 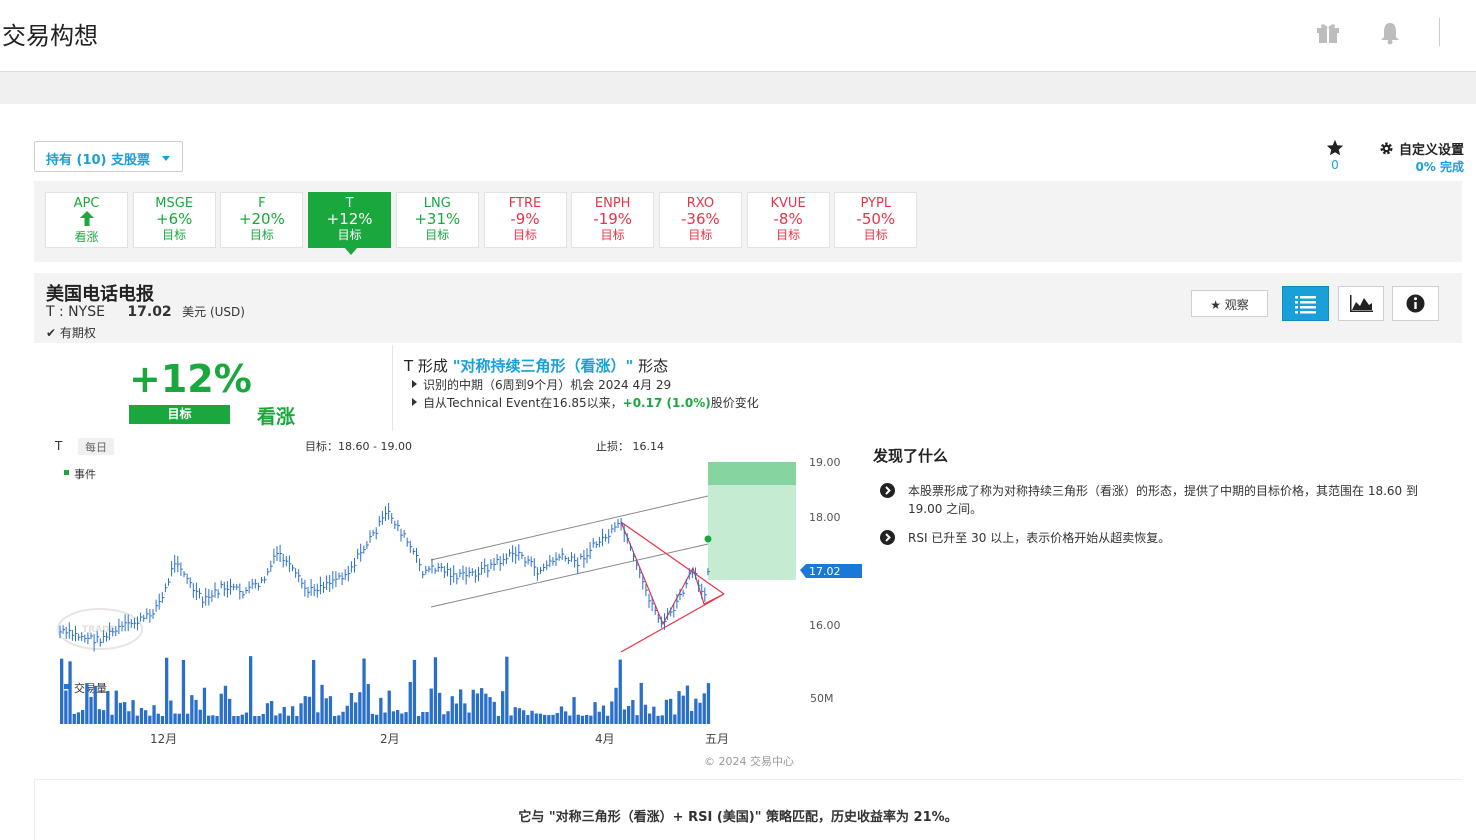 I want to click on findings-title: 发现了什么, so click(x=911, y=456).